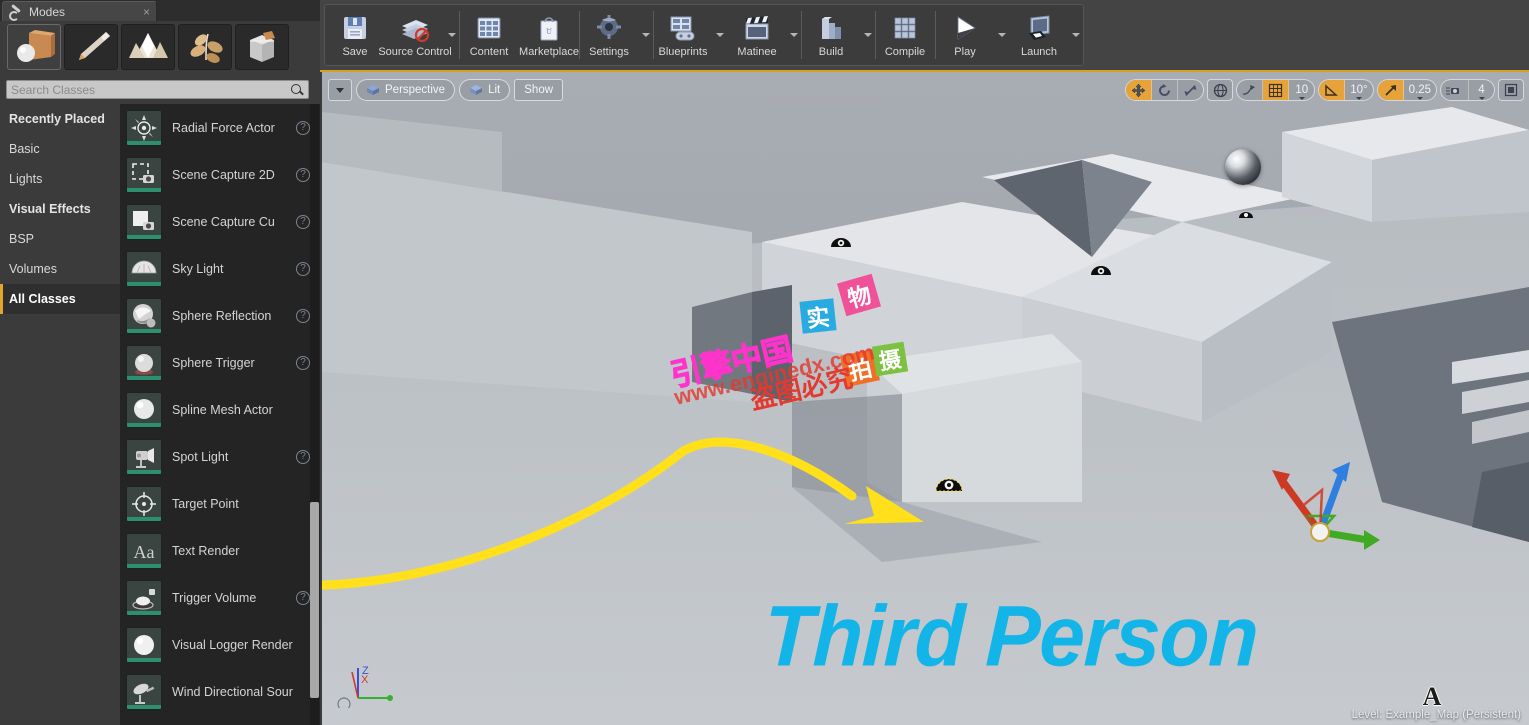 The image size is (1529, 725). I want to click on toolbar-group-play: Play Launch, so click(1009, 35).